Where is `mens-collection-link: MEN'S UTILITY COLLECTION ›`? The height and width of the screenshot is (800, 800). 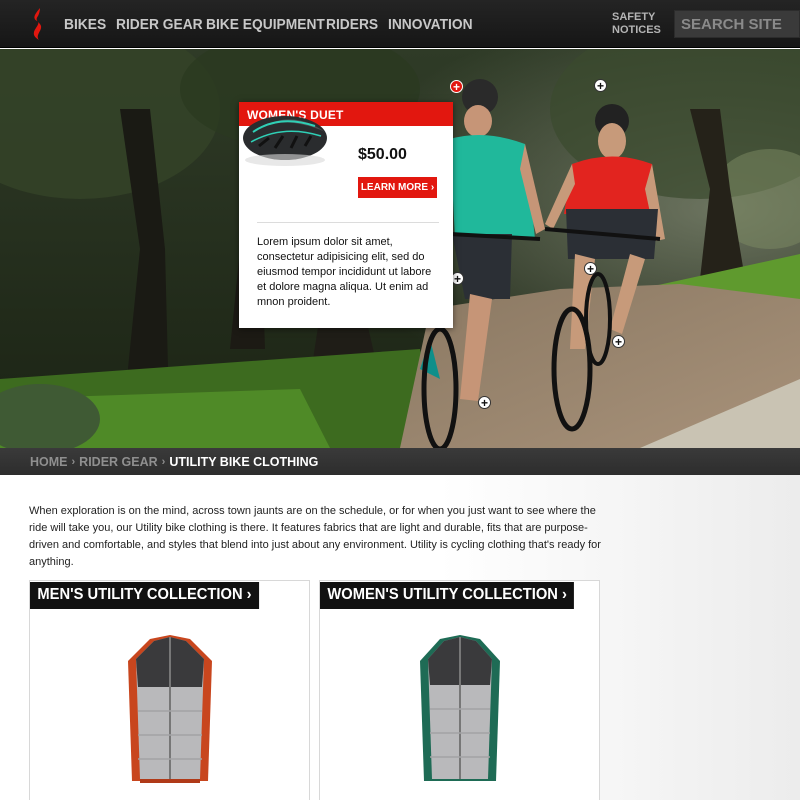
mens-collection-link: MEN'S UTILITY COLLECTION › is located at coordinates (144, 595).